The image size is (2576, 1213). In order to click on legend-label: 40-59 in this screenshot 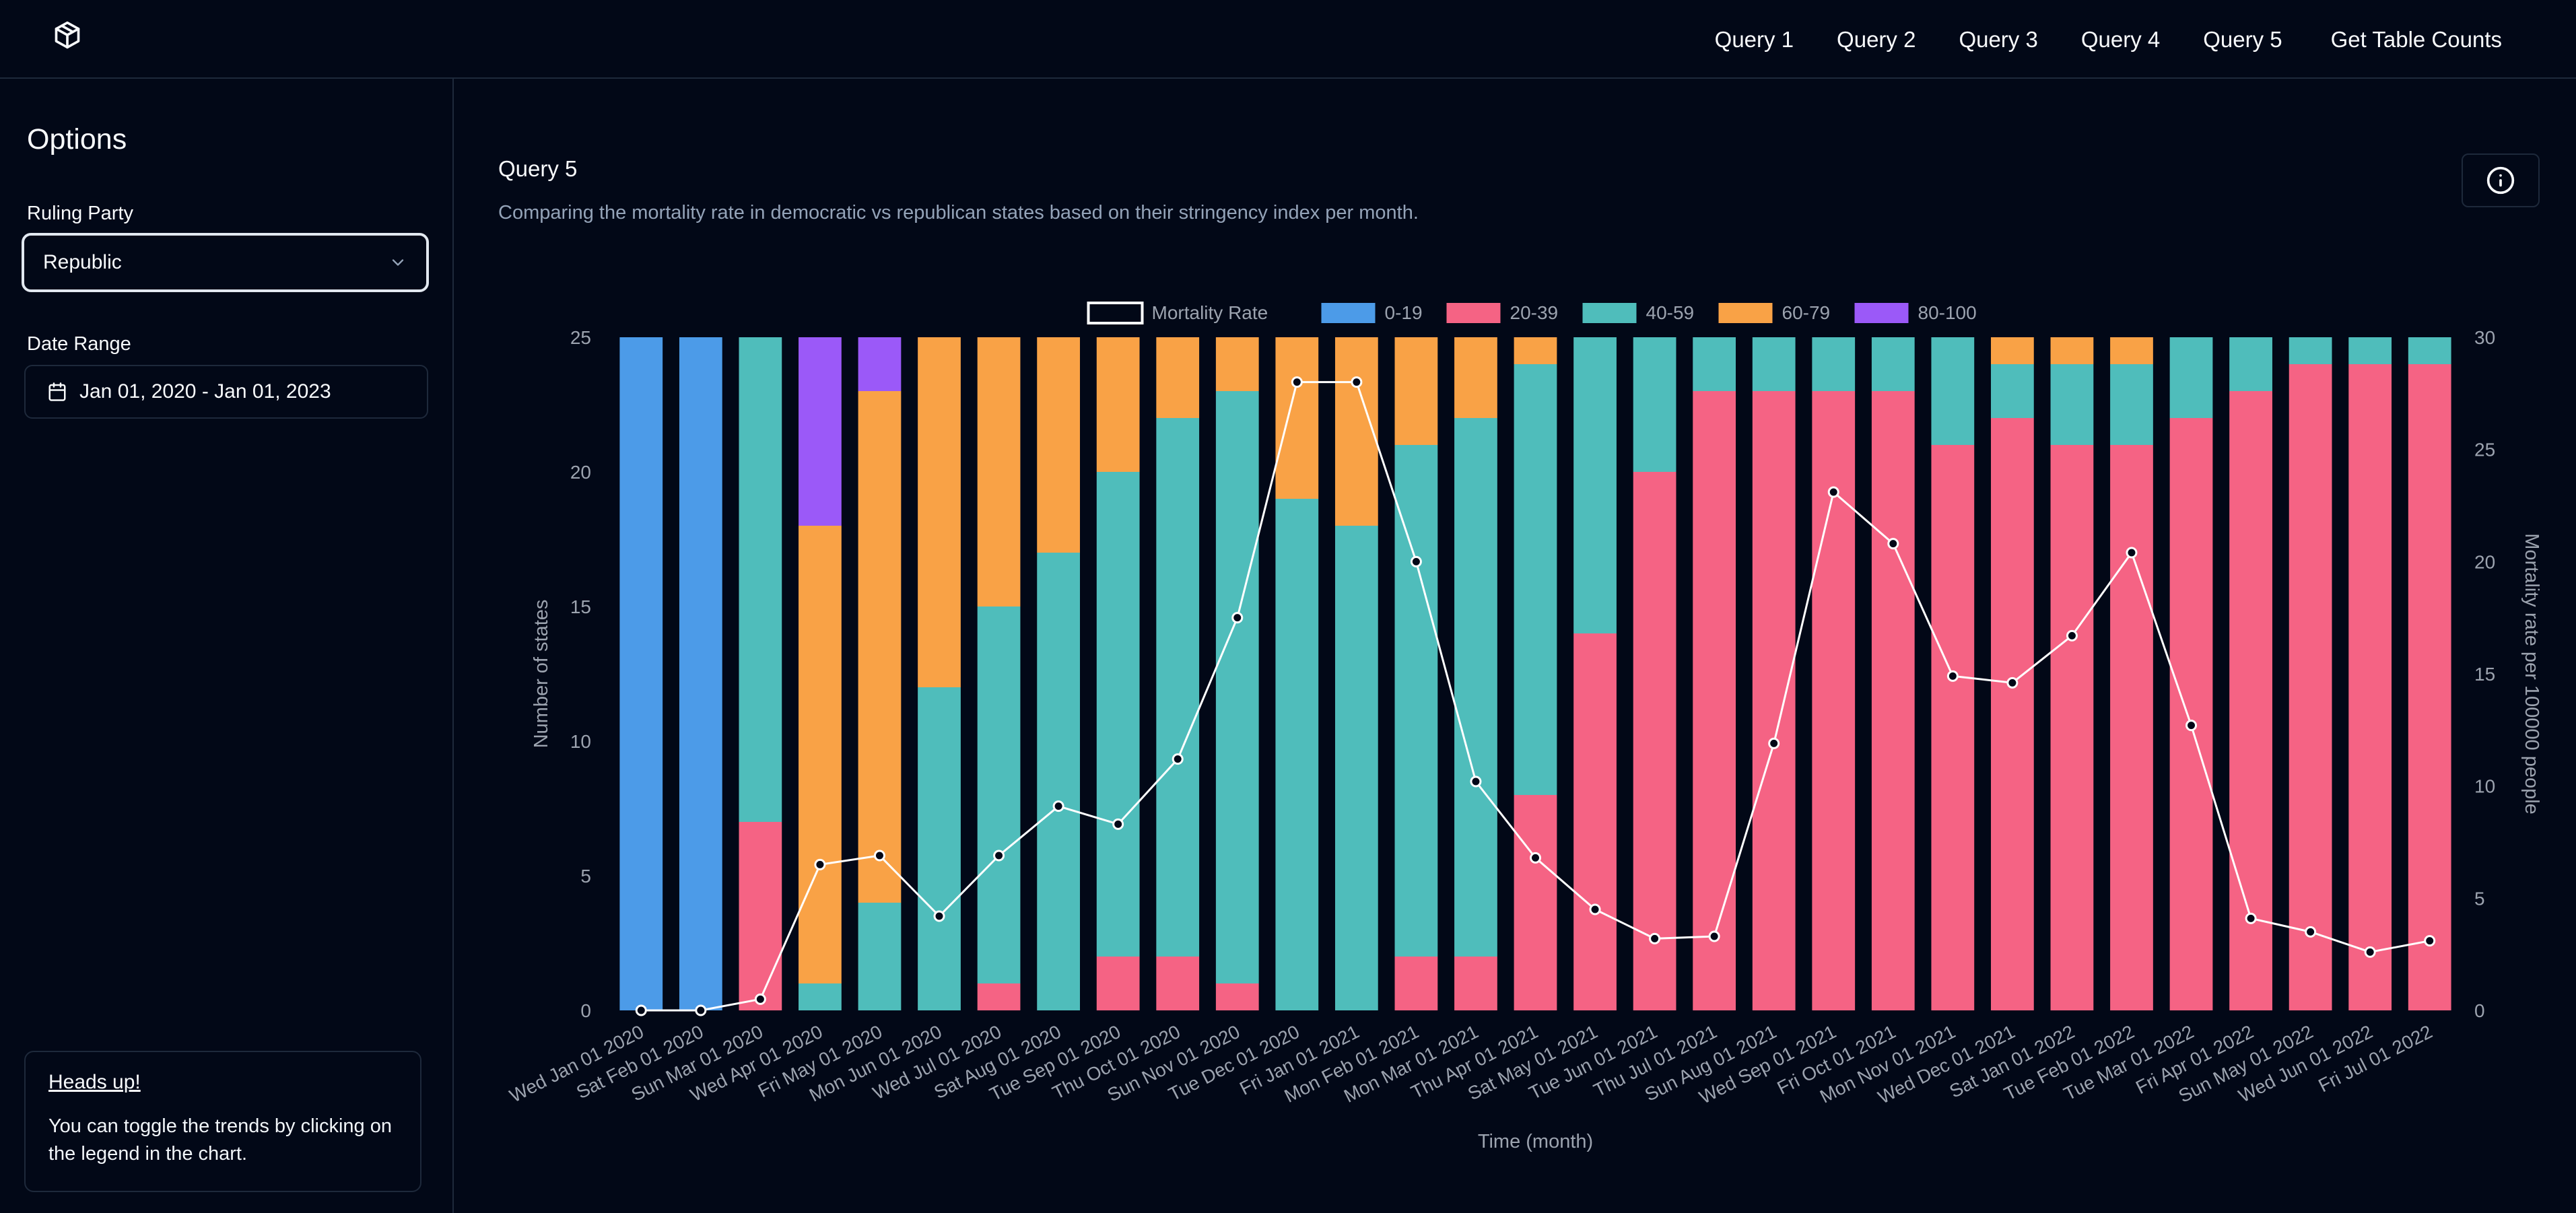, I will do `click(1671, 312)`.